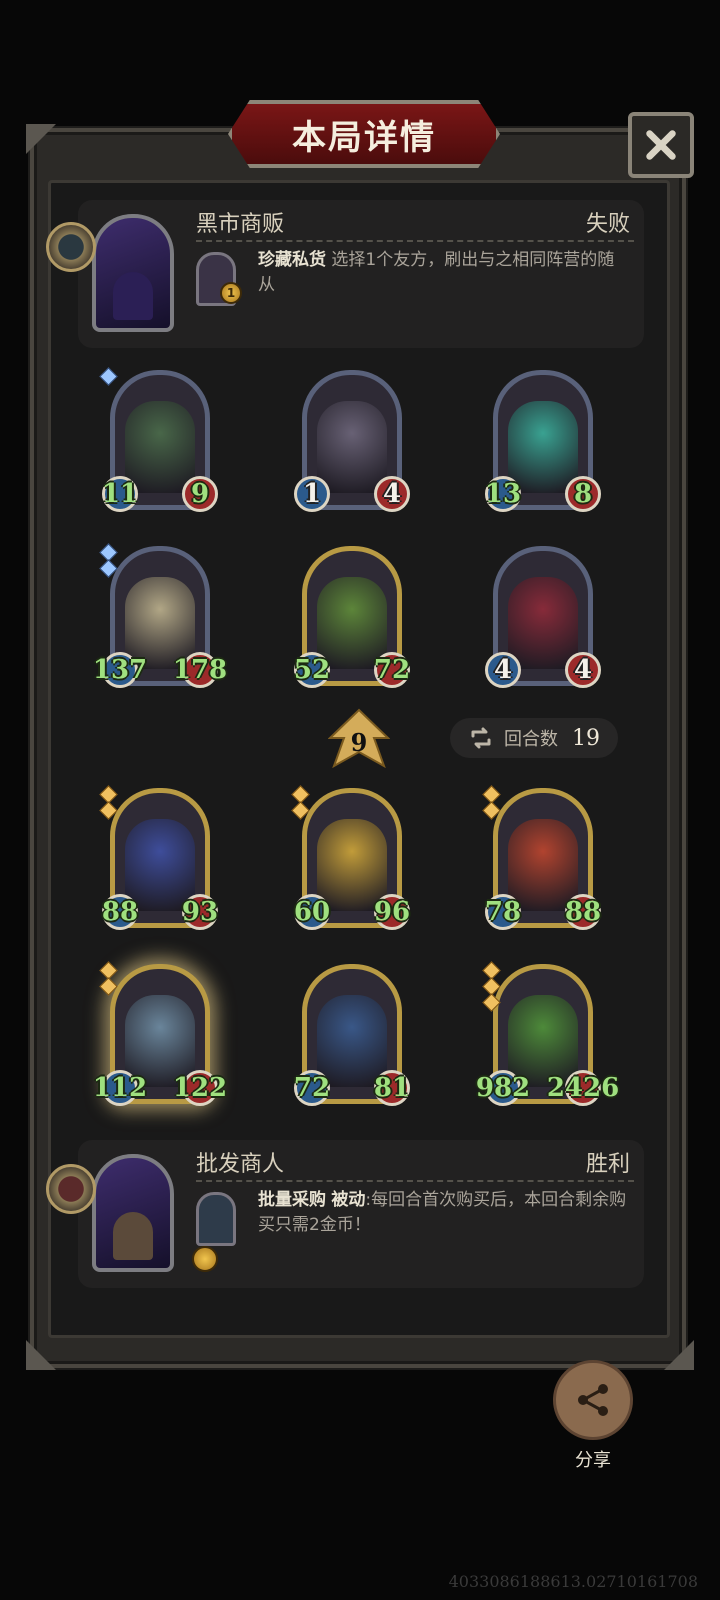 This screenshot has height=1600, width=720. I want to click on health-value: 9, so click(200, 494).